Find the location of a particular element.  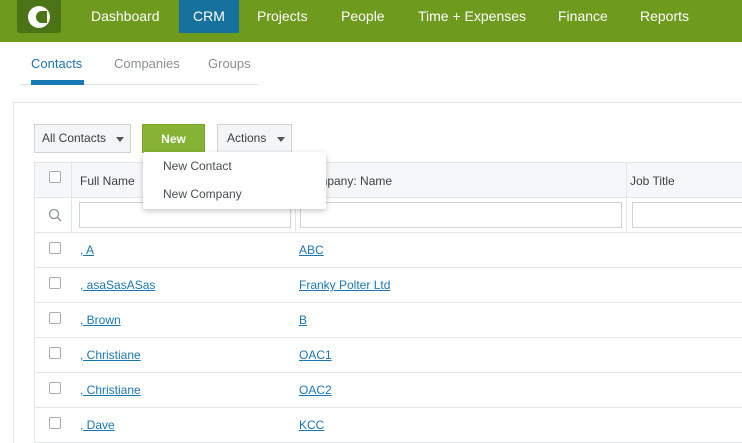

actions-dropdown: Actions is located at coordinates (254, 138).